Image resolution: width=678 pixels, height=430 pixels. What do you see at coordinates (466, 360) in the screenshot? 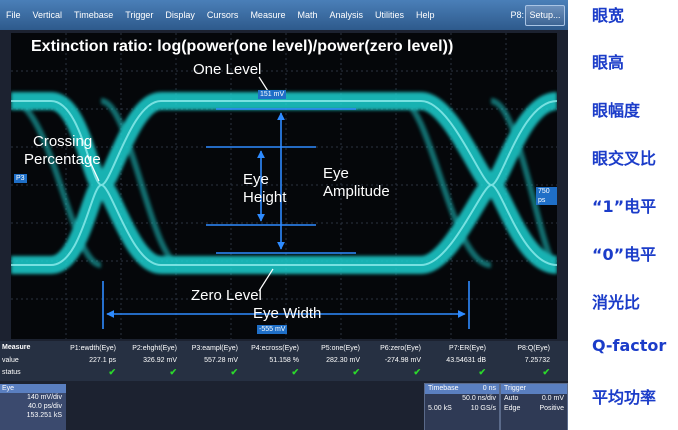
I see `param-p7-value: 43.54631 dB` at bounding box center [466, 360].